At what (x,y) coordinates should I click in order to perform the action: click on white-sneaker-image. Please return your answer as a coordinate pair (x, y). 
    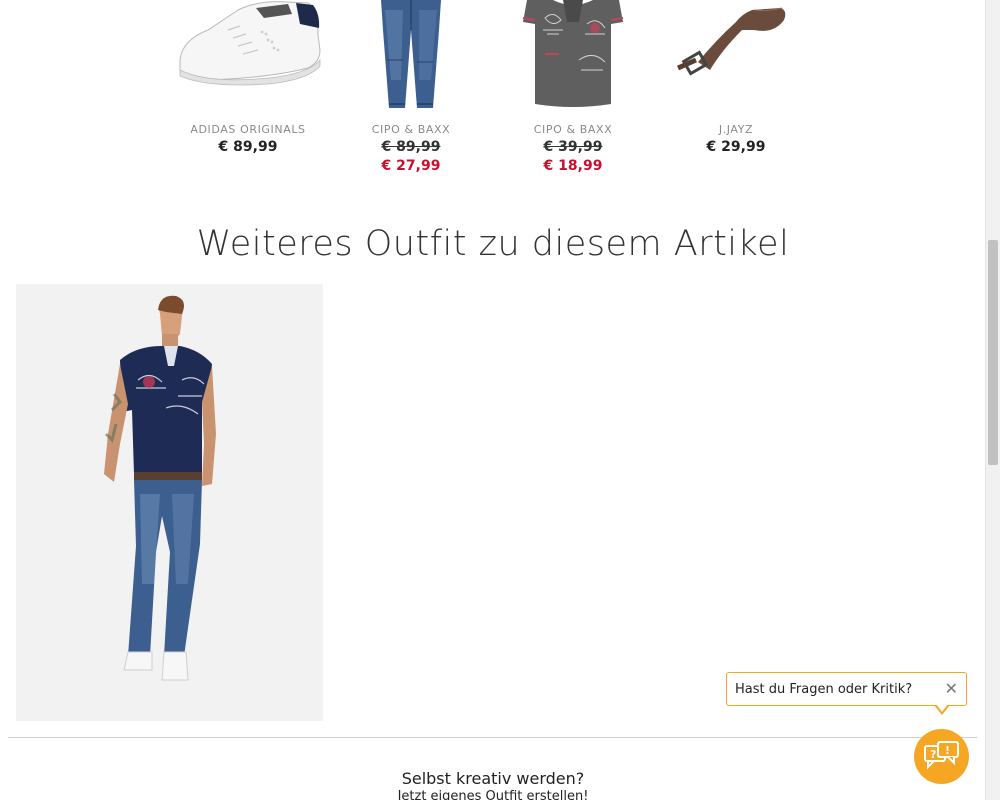
    Looking at the image, I should click on (248, 56).